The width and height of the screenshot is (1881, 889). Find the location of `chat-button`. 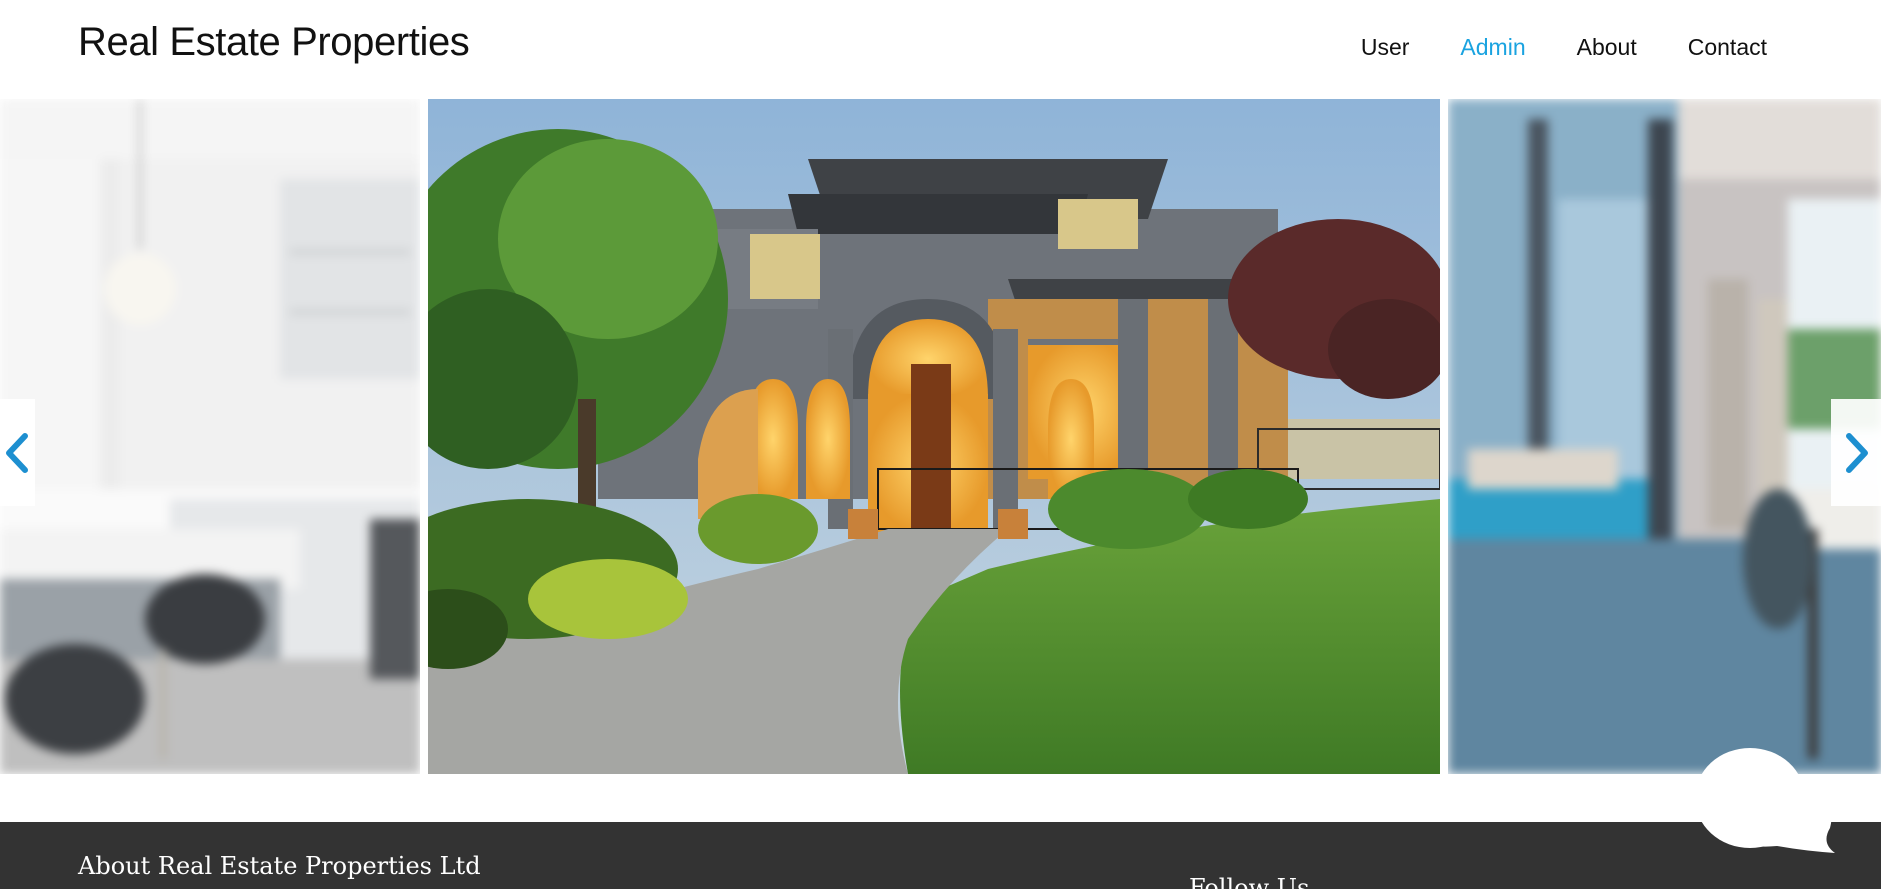

chat-button is located at coordinates (1770, 800).